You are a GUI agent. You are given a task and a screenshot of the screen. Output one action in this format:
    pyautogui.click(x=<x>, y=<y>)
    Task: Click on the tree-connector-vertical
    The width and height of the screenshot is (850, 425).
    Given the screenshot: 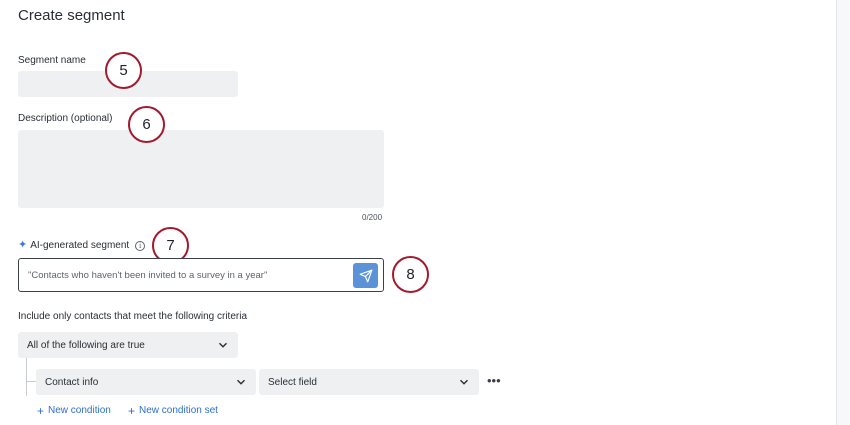 What is the action you would take?
    pyautogui.click(x=26, y=377)
    